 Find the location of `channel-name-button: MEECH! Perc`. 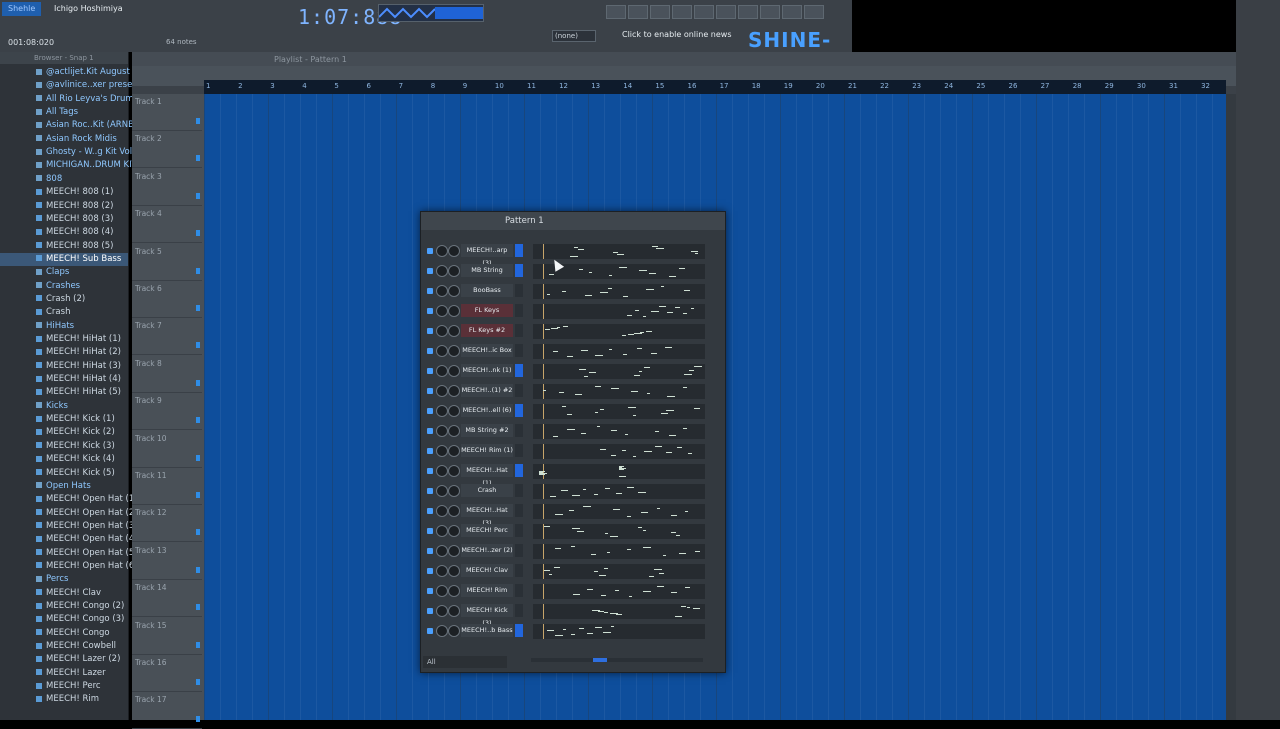

channel-name-button: MEECH! Perc is located at coordinates (487, 530).